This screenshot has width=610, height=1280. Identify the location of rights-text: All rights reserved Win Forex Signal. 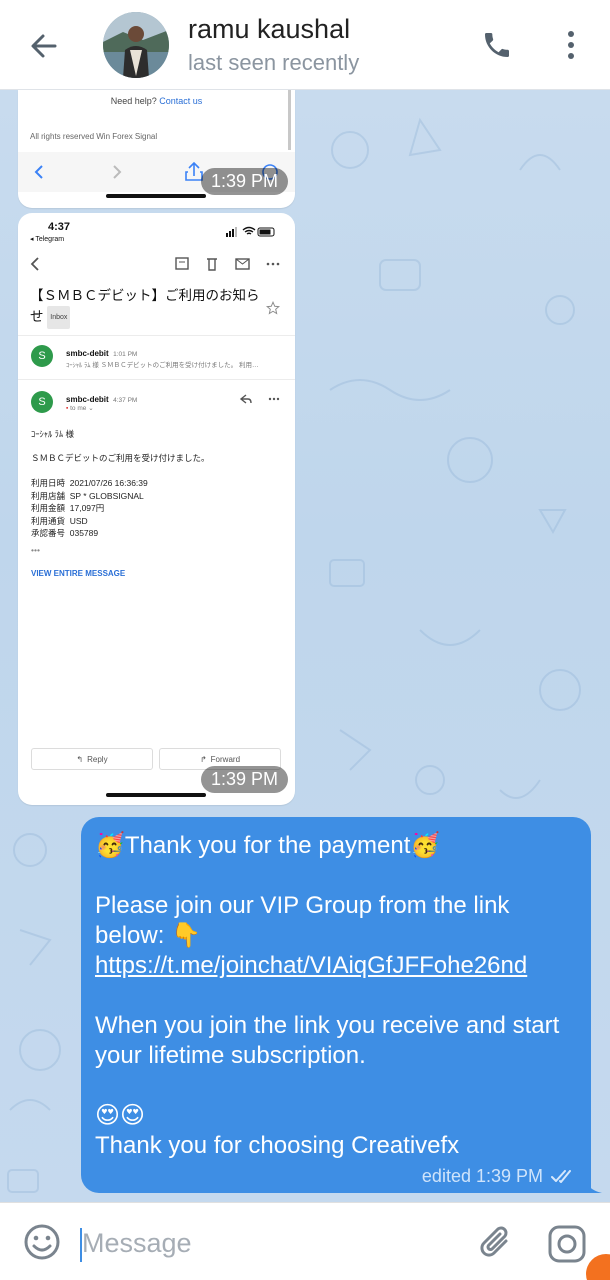
(94, 136).